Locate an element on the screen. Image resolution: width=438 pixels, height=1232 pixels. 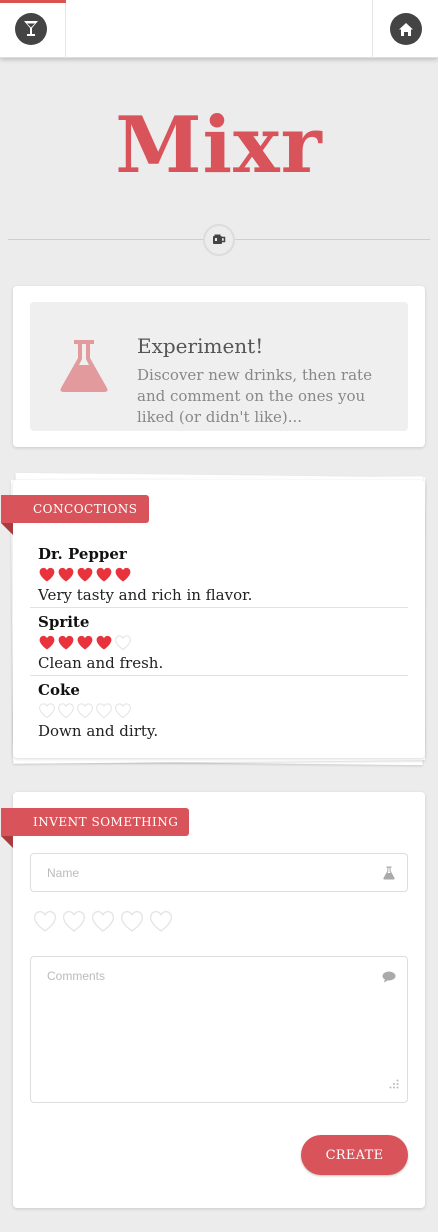
home-button is located at coordinates (405, 29).